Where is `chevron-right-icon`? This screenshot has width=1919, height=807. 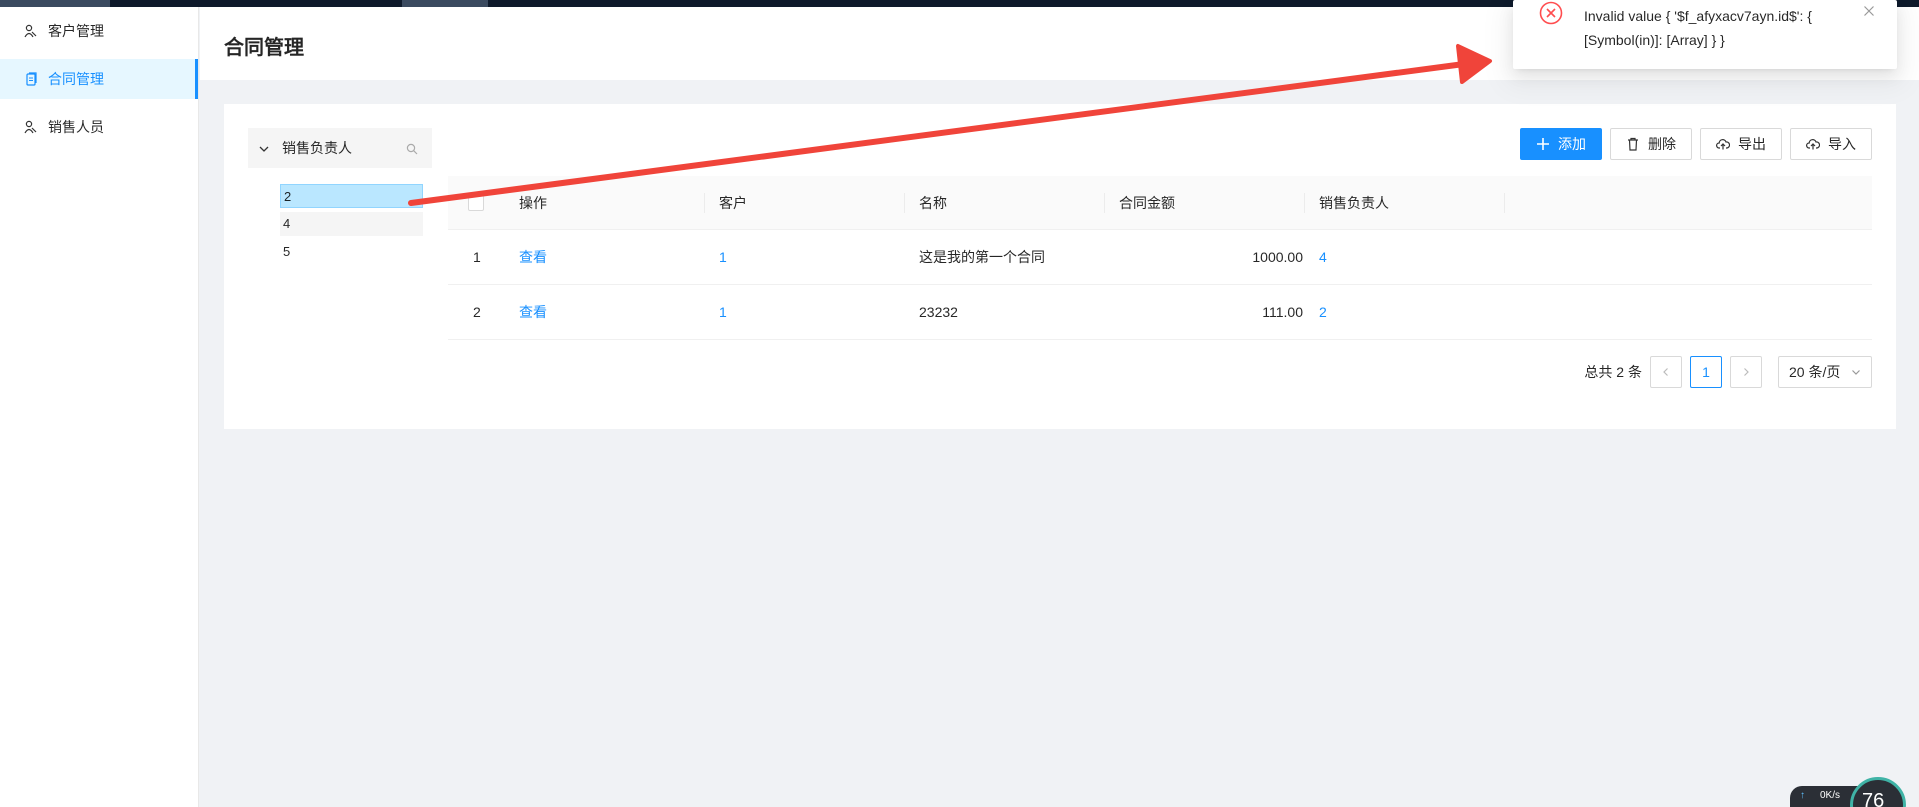 chevron-right-icon is located at coordinates (1746, 372).